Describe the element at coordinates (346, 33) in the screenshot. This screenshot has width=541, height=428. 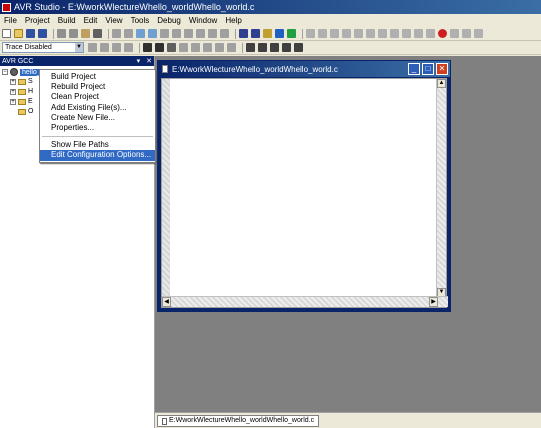
I see `run-to-cursor-icon` at that location.